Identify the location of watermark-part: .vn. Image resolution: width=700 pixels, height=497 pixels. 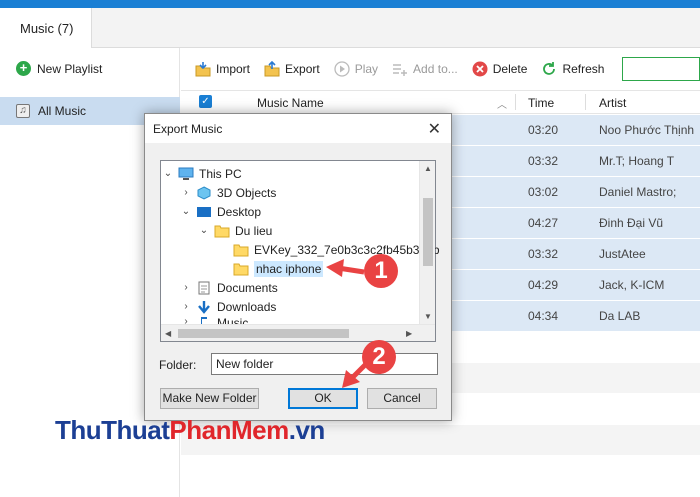
(307, 430).